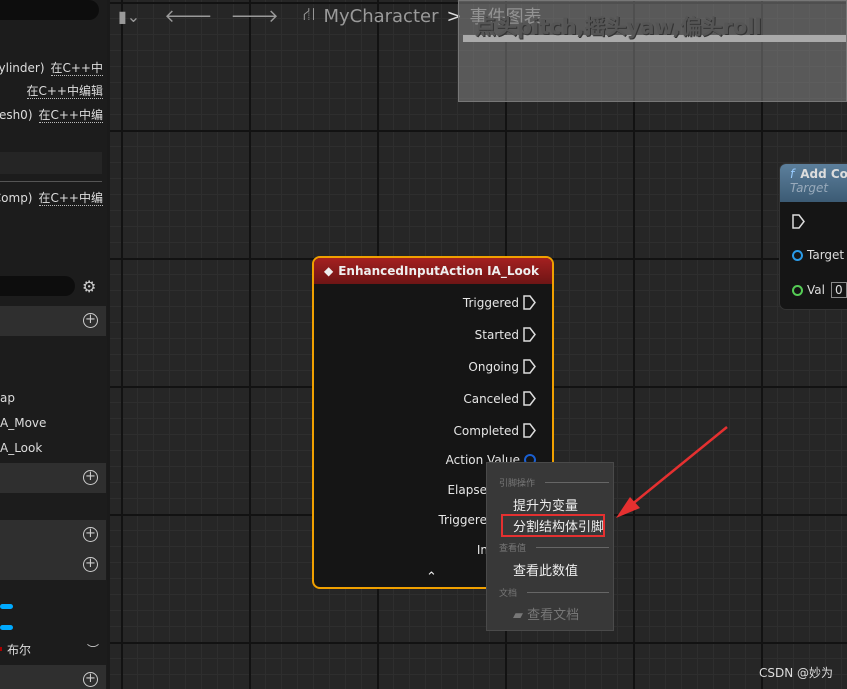  Describe the element at coordinates (795, 673) in the screenshot. I see `watermark: CSDN @妙为` at that location.